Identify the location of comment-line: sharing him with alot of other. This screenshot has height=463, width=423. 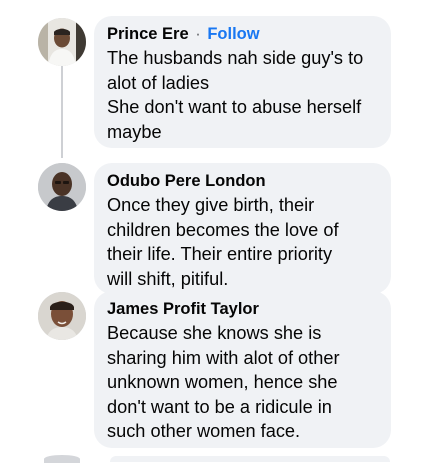
(223, 357).